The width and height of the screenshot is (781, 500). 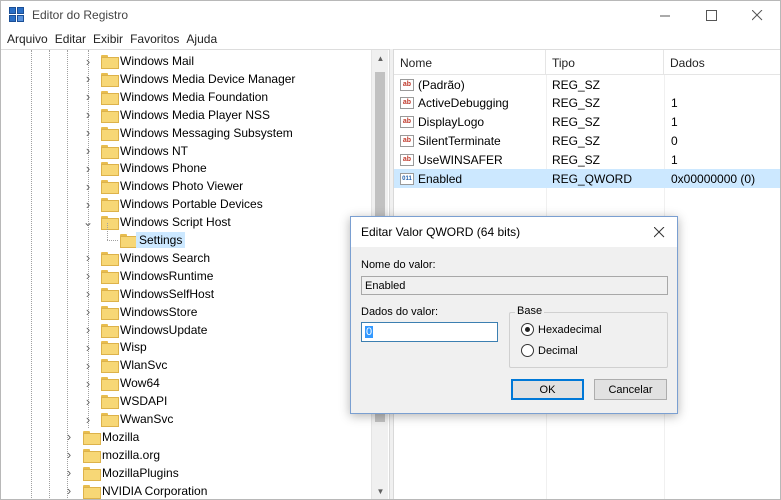 I want to click on menu-bar: Arquivo Editar Exibir Favoritos Ajuda, so click(x=390, y=39).